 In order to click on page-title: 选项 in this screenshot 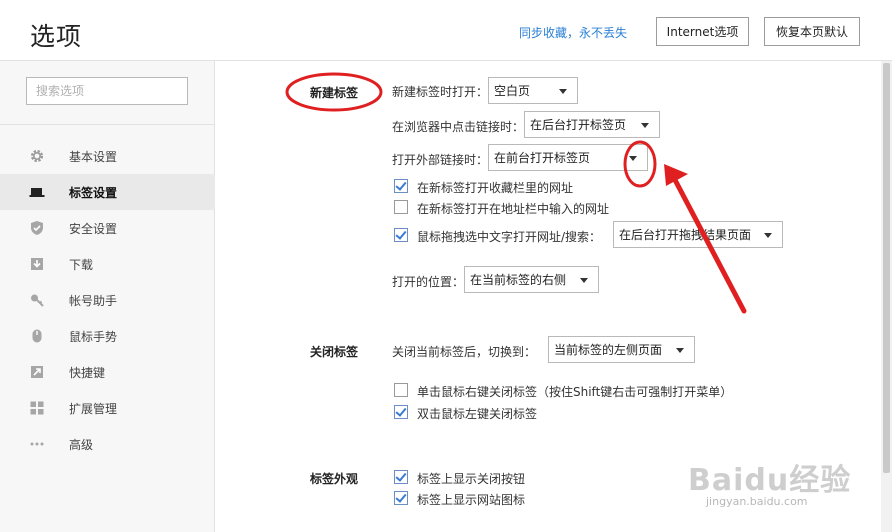, I will do `click(56, 36)`.